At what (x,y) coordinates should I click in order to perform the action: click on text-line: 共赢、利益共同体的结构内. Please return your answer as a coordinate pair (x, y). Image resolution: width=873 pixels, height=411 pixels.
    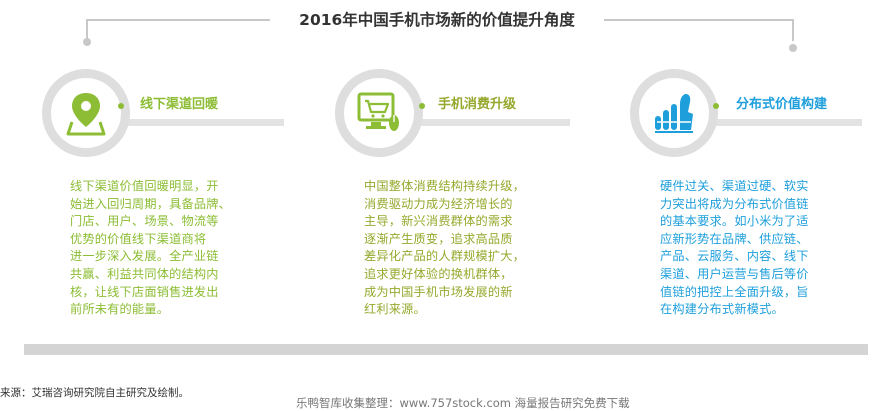
    Looking at the image, I should click on (144, 273).